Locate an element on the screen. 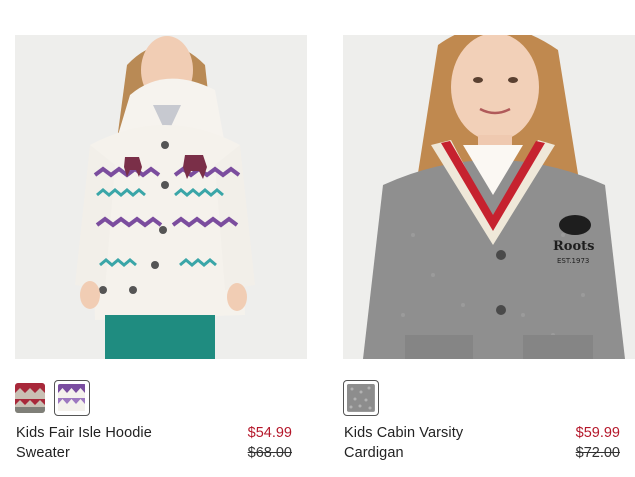  product-prices: $54.99 $68.00 is located at coordinates (270, 443).